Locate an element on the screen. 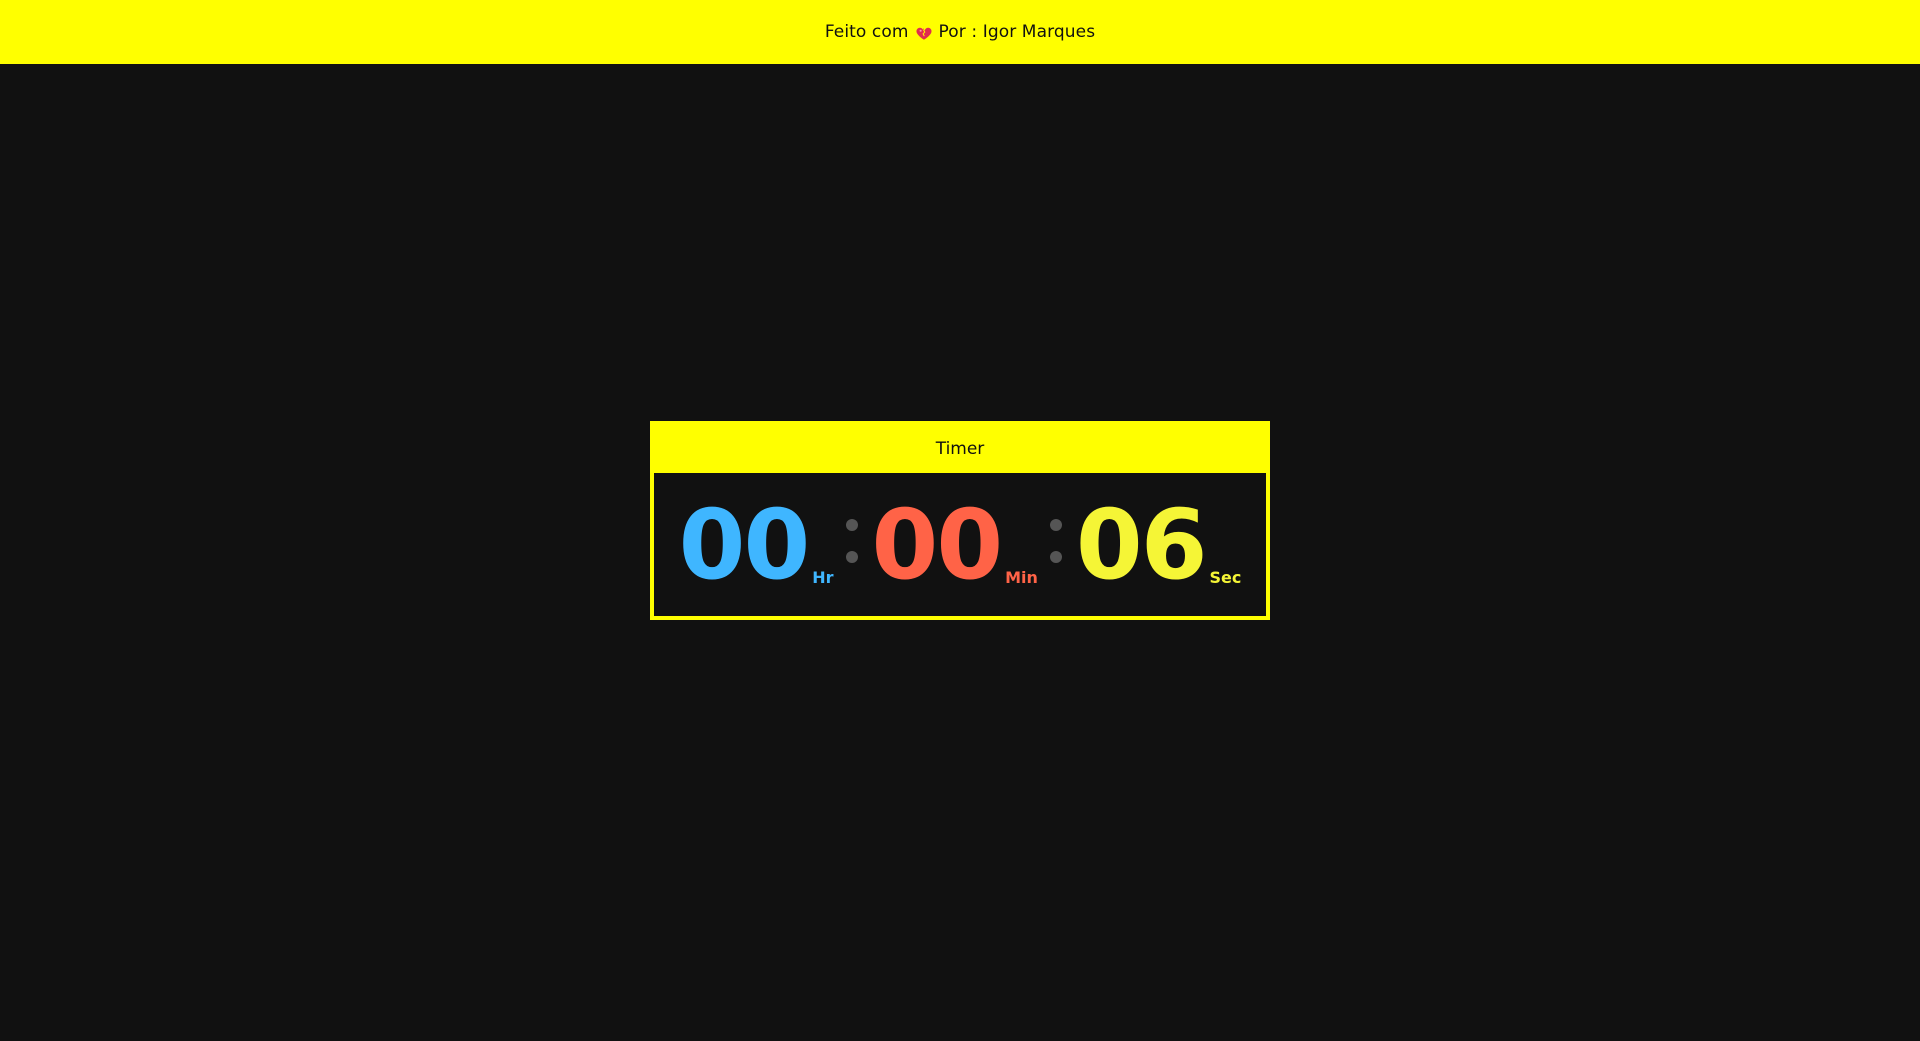 The width and height of the screenshot is (1920, 1041). minutes-segment: 00 Min is located at coordinates (955, 545).